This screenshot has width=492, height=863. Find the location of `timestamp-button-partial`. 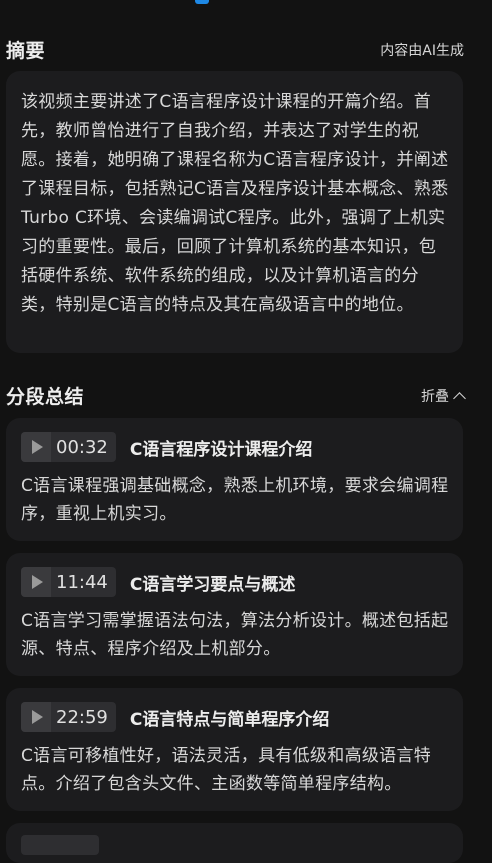

timestamp-button-partial is located at coordinates (60, 845).